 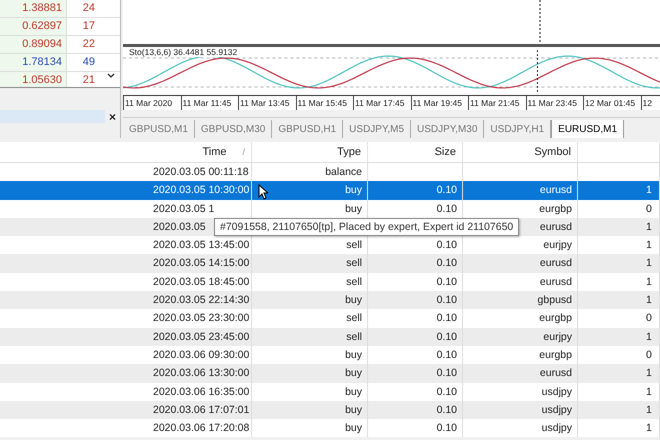 What do you see at coordinates (308, 129) in the screenshot?
I see `chart-tab: GBPUSD,H1` at bounding box center [308, 129].